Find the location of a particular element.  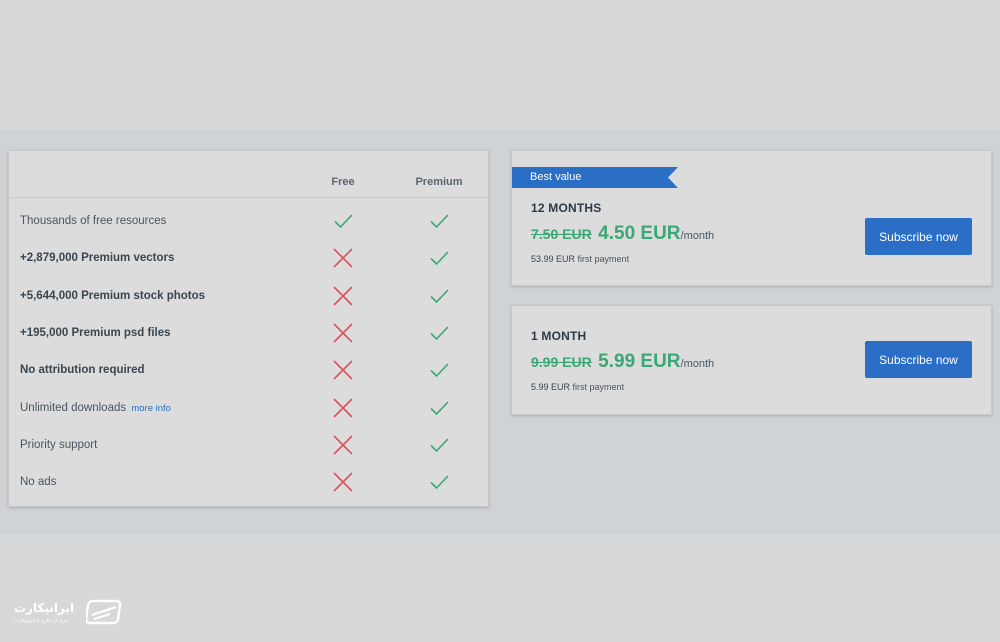

table-row: No ads is located at coordinates (248, 486).